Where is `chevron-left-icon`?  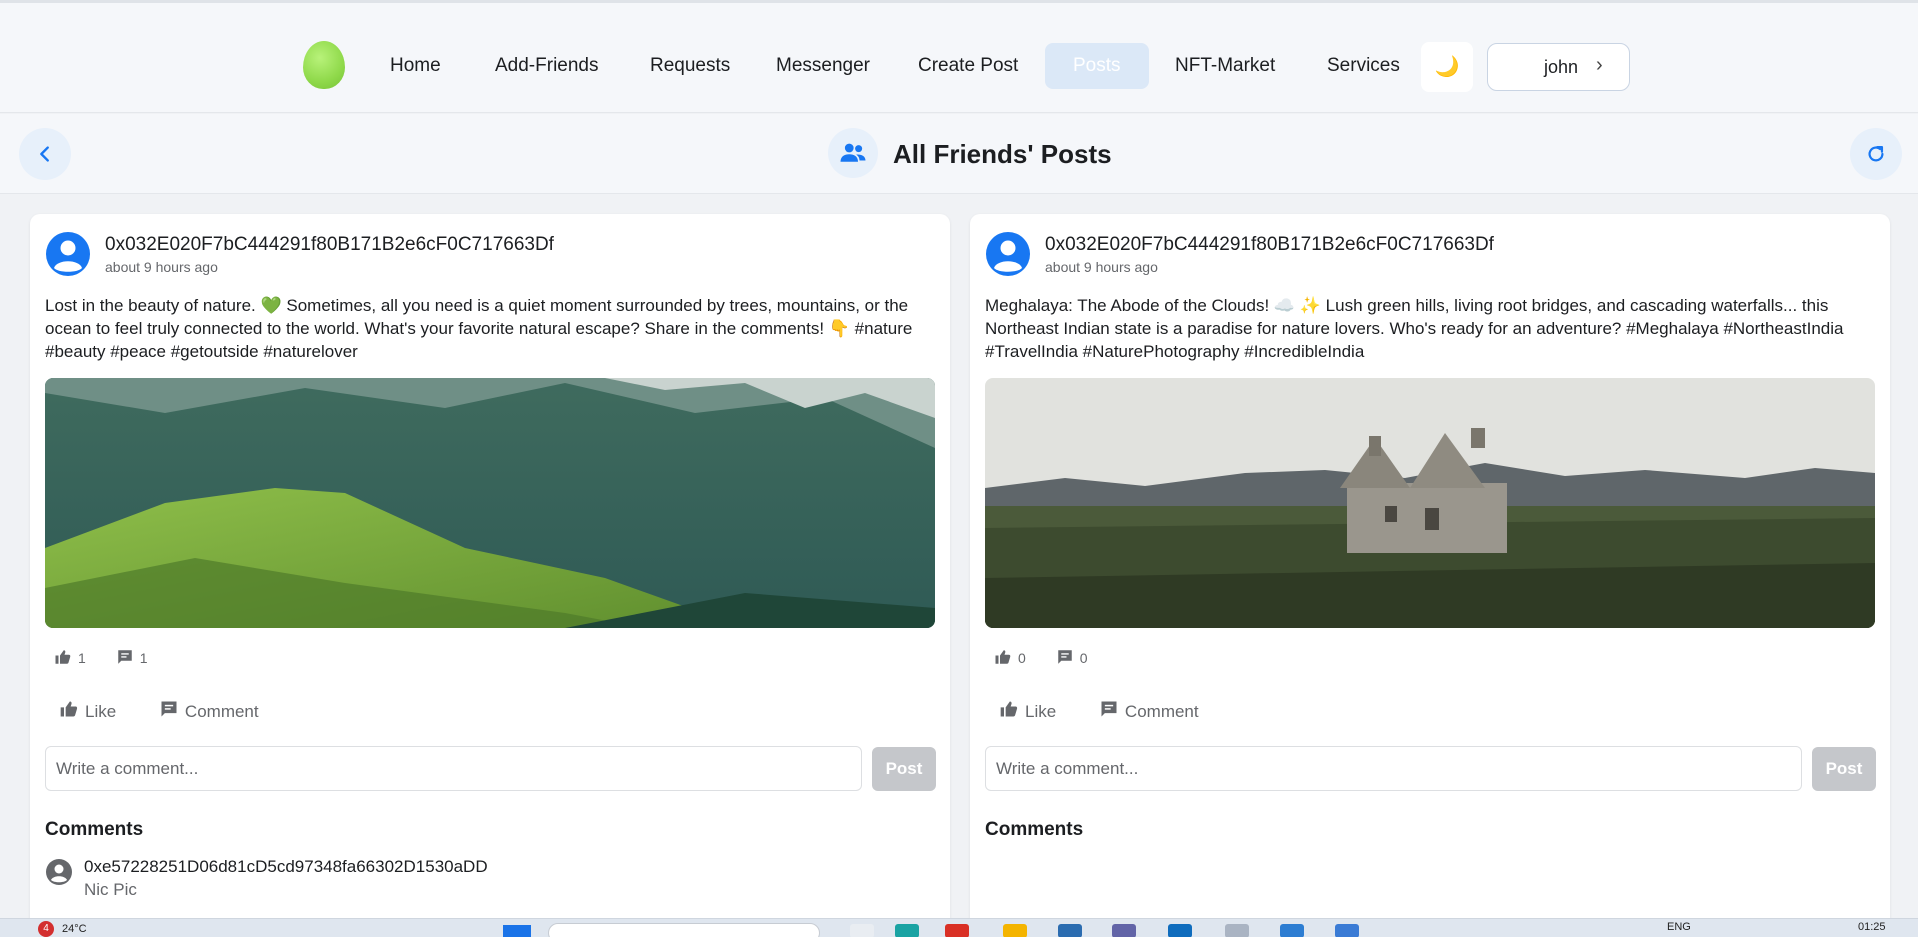
chevron-left-icon is located at coordinates (44, 154).